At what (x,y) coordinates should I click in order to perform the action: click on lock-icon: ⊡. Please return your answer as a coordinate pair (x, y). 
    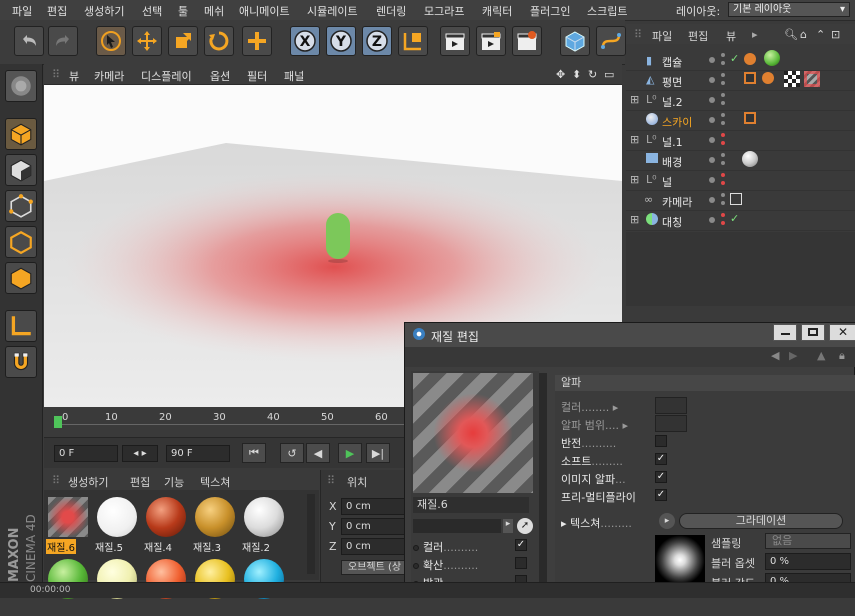
    Looking at the image, I should click on (835, 34).